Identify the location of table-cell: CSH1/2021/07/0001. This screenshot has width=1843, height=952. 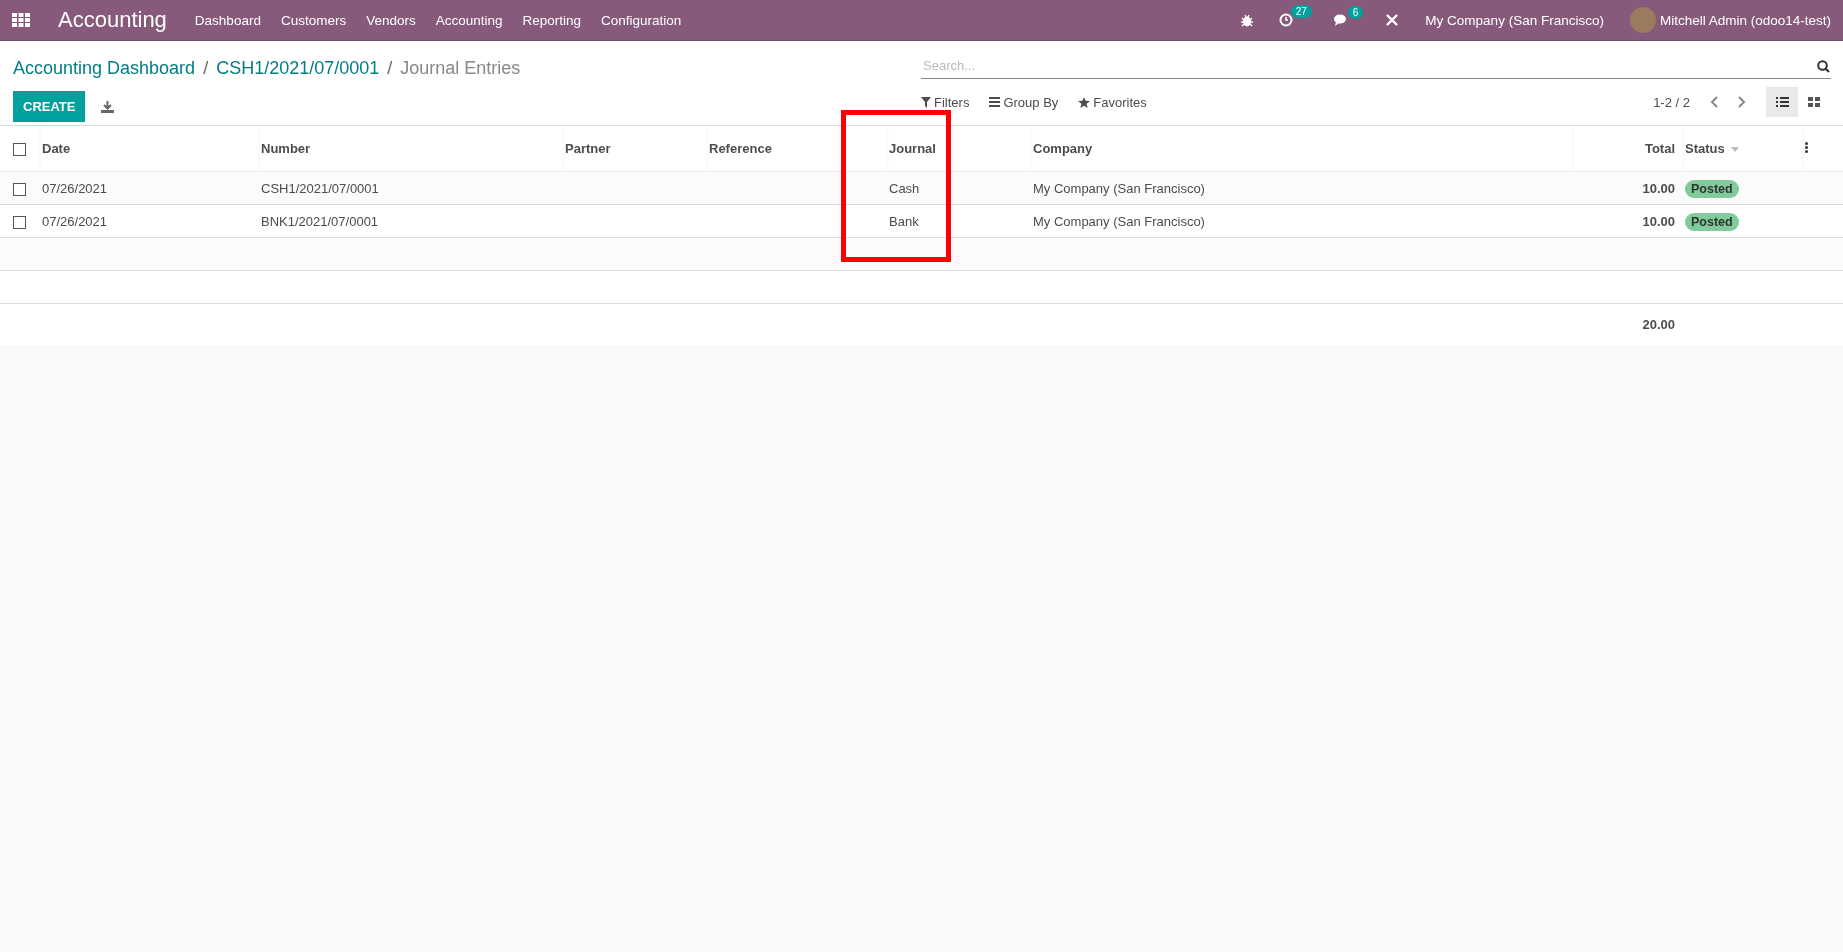
(320, 188).